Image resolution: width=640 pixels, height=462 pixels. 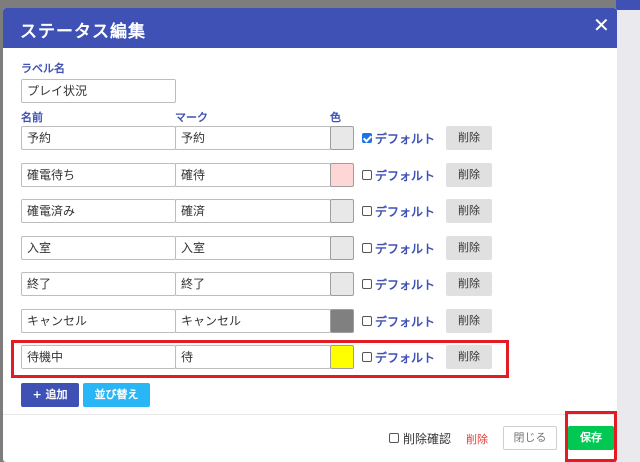 I want to click on modal-header: ステータス編集 ✕, so click(x=310, y=28).